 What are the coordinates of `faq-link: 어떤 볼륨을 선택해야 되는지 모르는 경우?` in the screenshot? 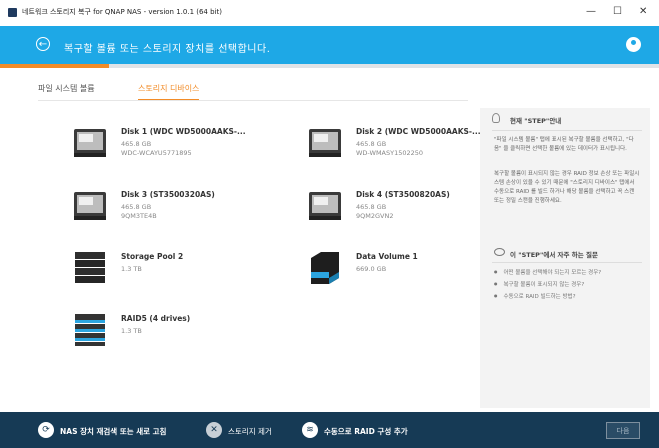 It's located at (548, 272).